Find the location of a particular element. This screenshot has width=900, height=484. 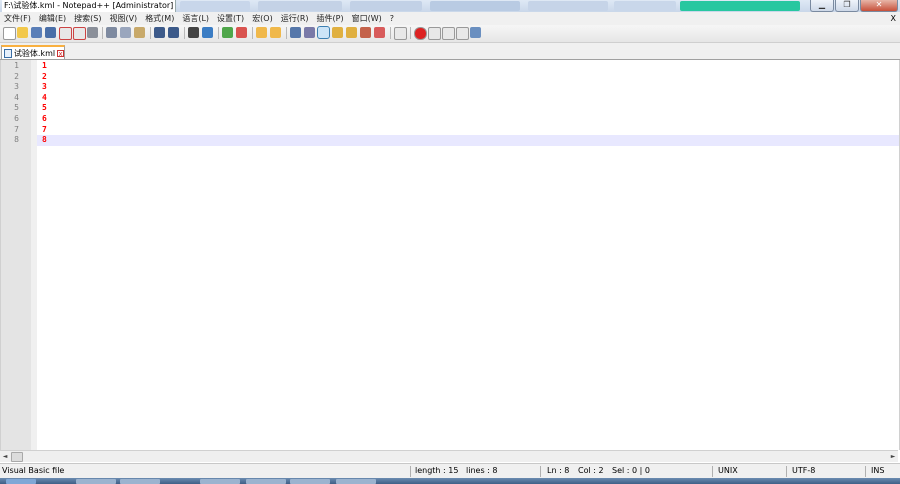

horizontal-scrollbar: ◄ ► is located at coordinates (449, 456).